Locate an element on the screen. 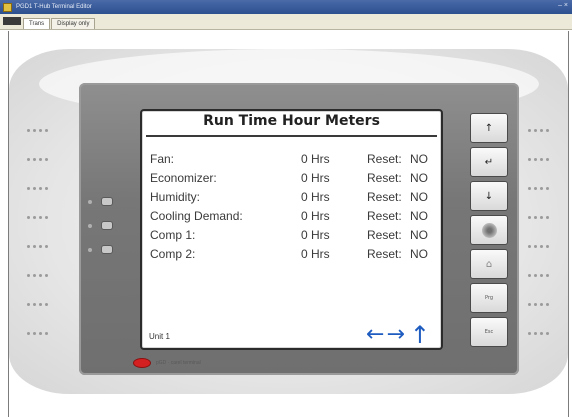  brand-logo-icon is located at coordinates (142, 363).